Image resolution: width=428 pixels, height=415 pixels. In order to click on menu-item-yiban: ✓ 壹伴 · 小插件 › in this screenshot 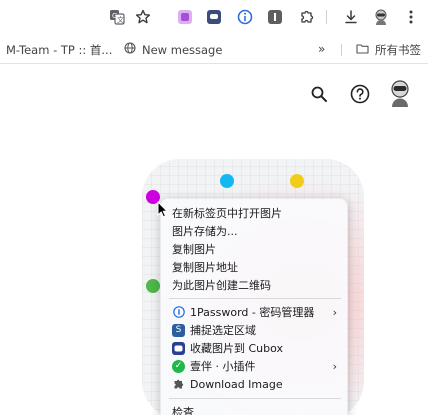, I will do `click(255, 366)`.